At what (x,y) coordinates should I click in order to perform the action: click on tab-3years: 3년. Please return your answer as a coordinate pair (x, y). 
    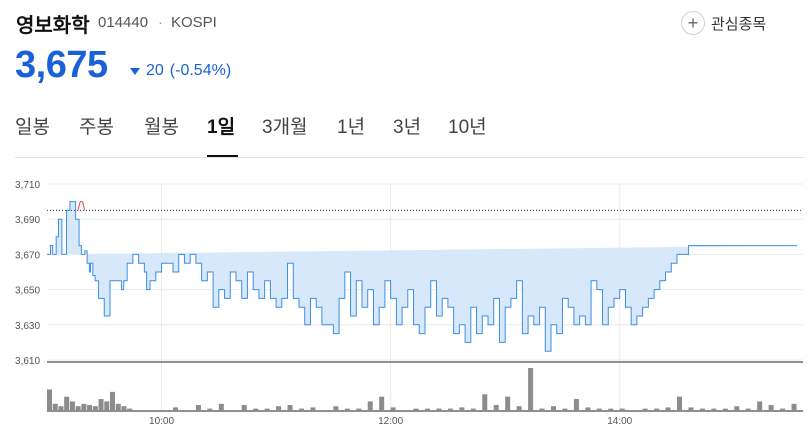
    Looking at the image, I should click on (407, 125).